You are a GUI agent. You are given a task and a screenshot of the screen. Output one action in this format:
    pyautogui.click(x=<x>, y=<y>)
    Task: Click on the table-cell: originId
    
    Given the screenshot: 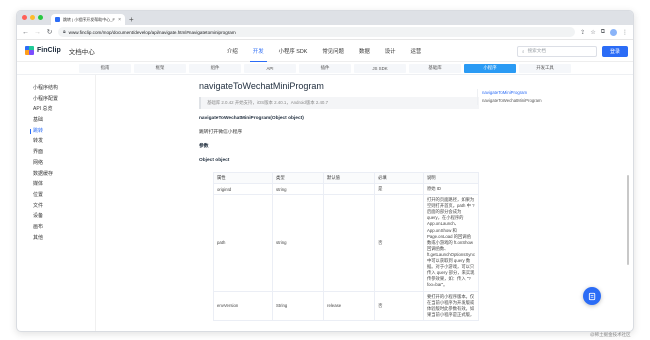 What is the action you would take?
    pyautogui.click(x=243, y=189)
    